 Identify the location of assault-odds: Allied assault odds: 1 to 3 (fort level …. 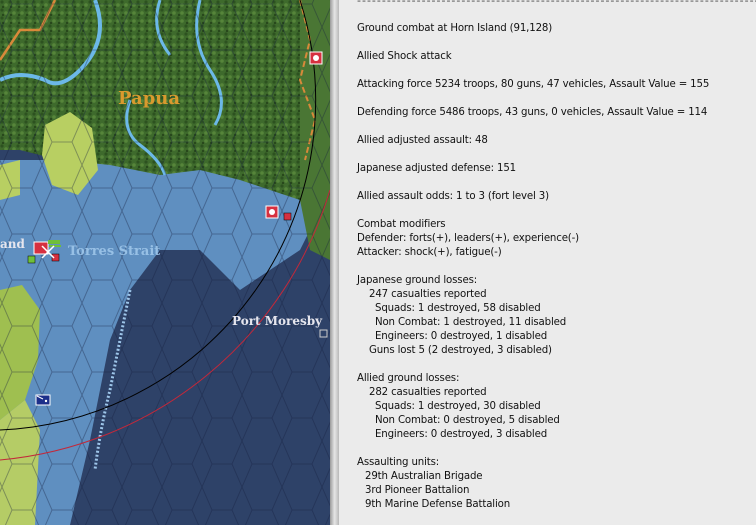
(453, 196).